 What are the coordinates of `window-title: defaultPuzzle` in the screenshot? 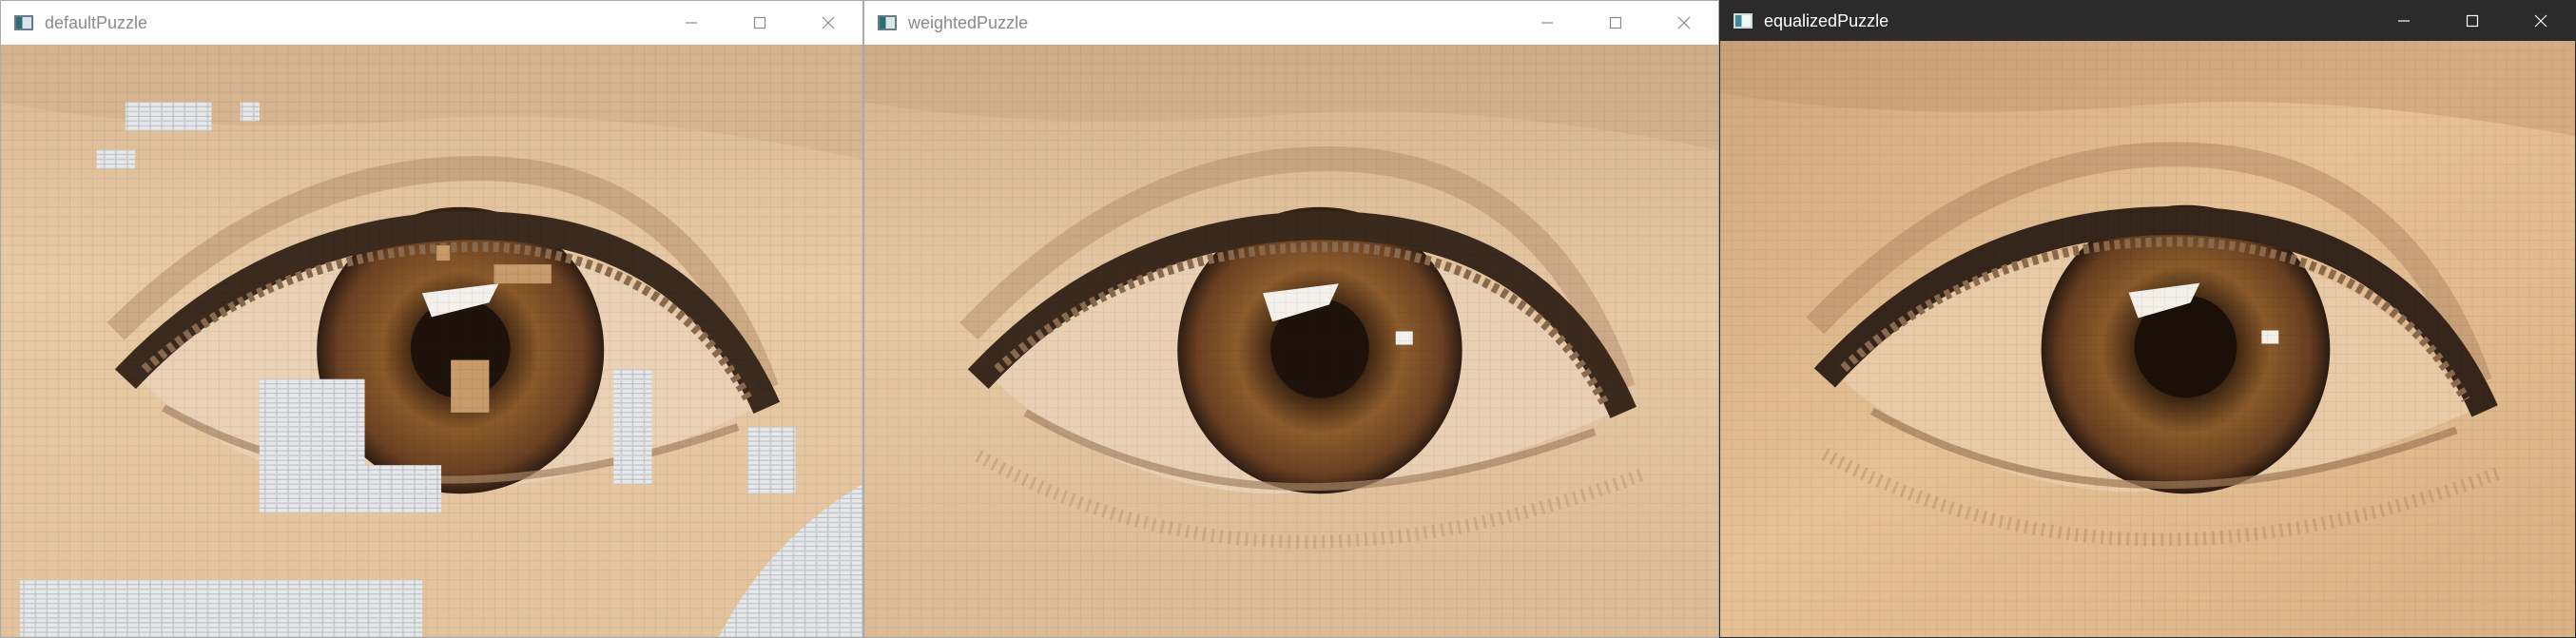 It's located at (96, 22).